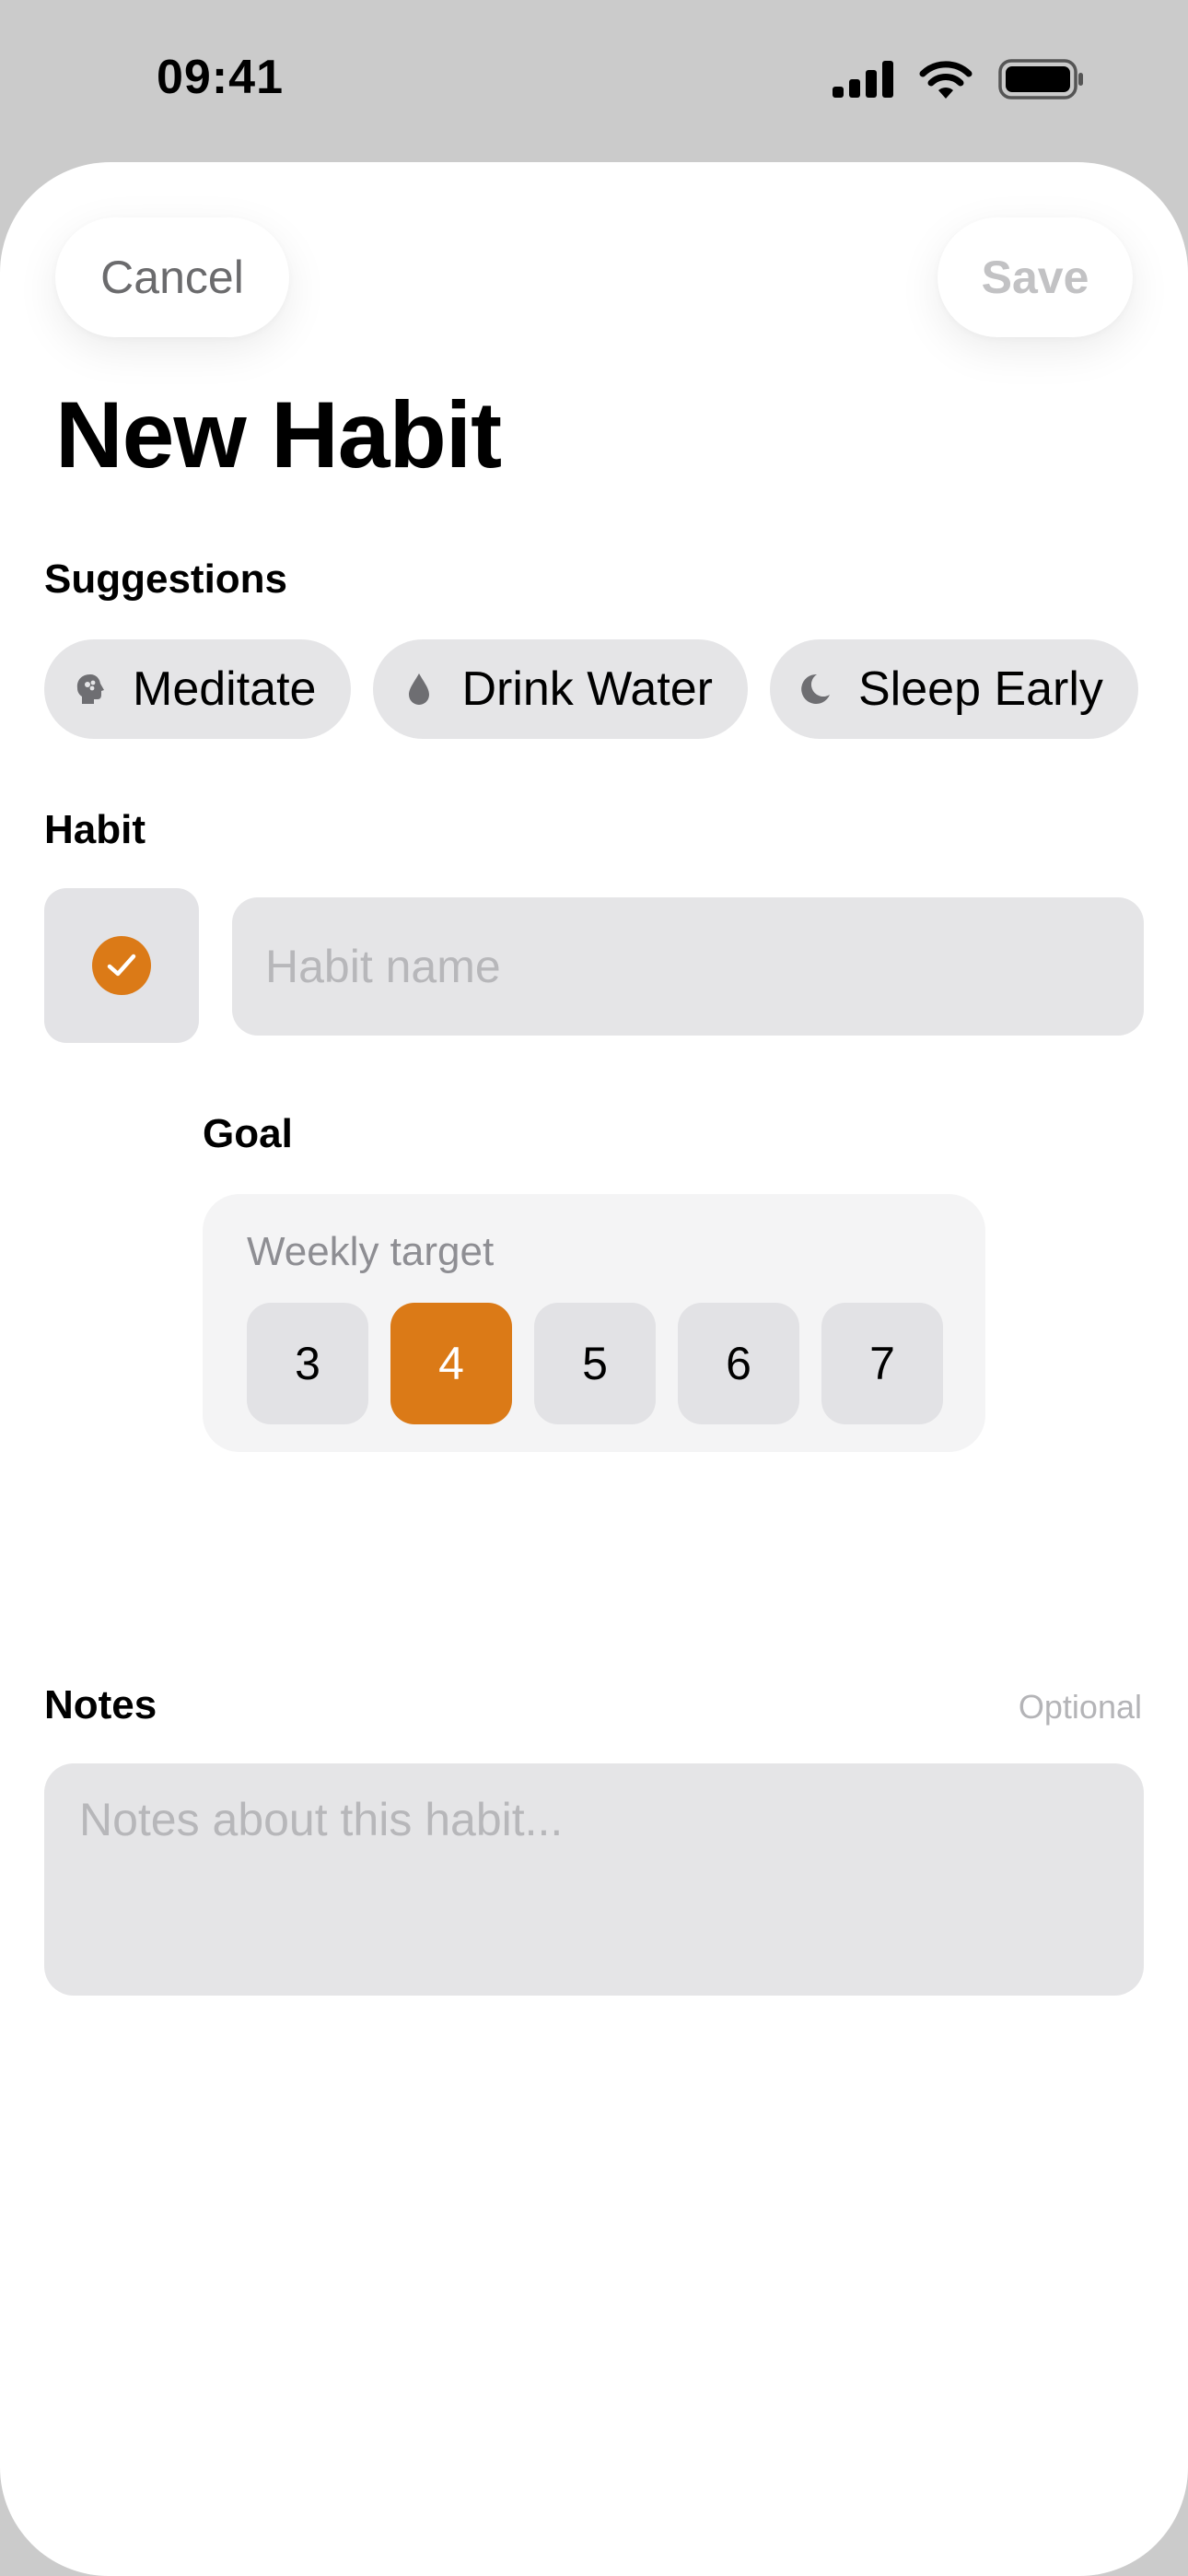  Describe the element at coordinates (594, 81) in the screenshot. I see `status-bar: 09:41` at that location.